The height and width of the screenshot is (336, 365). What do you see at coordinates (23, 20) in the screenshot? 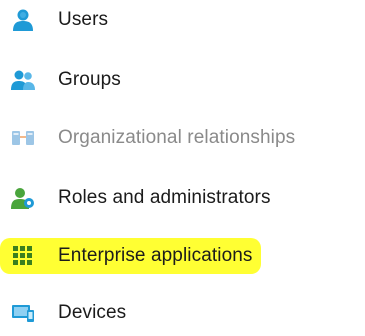
I see `user-icon` at bounding box center [23, 20].